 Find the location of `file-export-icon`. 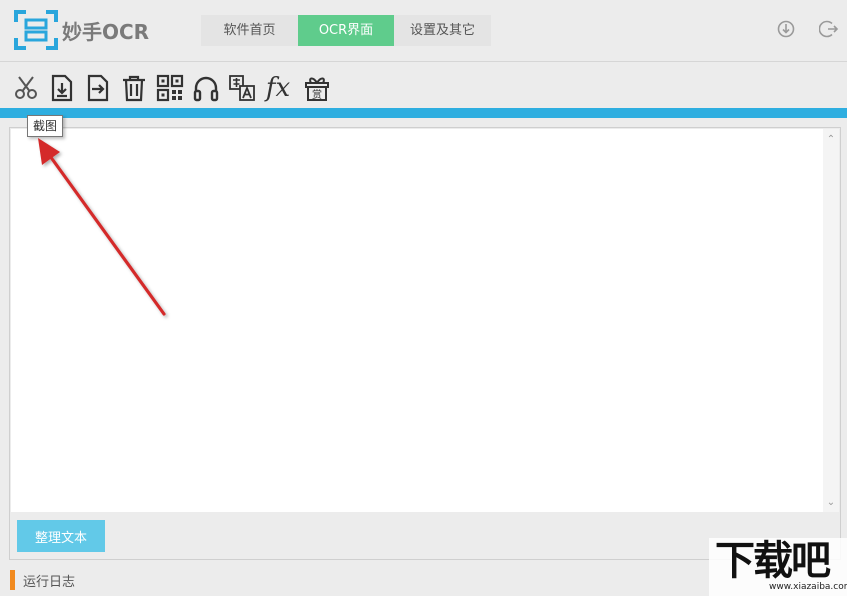

file-export-icon is located at coordinates (98, 88).